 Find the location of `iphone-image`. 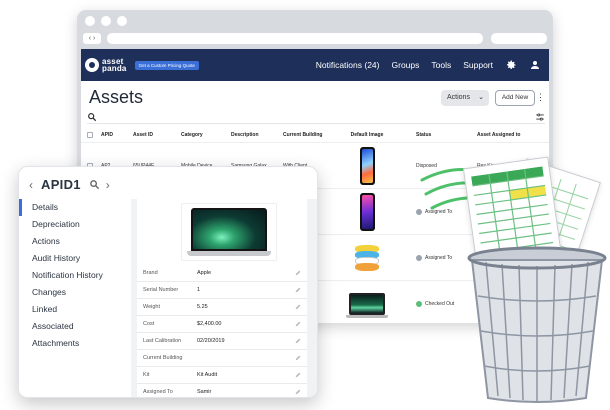

iphone-image is located at coordinates (367, 211).